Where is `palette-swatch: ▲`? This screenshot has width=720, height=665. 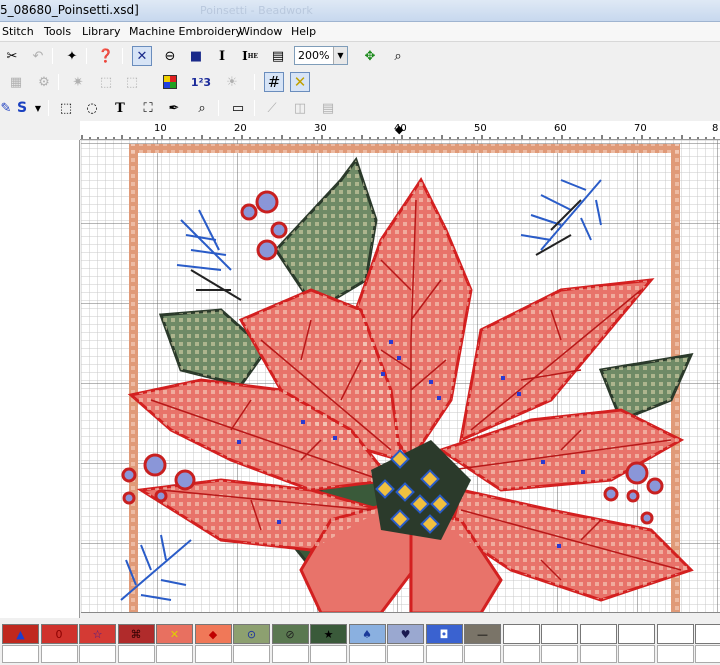
palette-swatch: ▲ is located at coordinates (20, 634).